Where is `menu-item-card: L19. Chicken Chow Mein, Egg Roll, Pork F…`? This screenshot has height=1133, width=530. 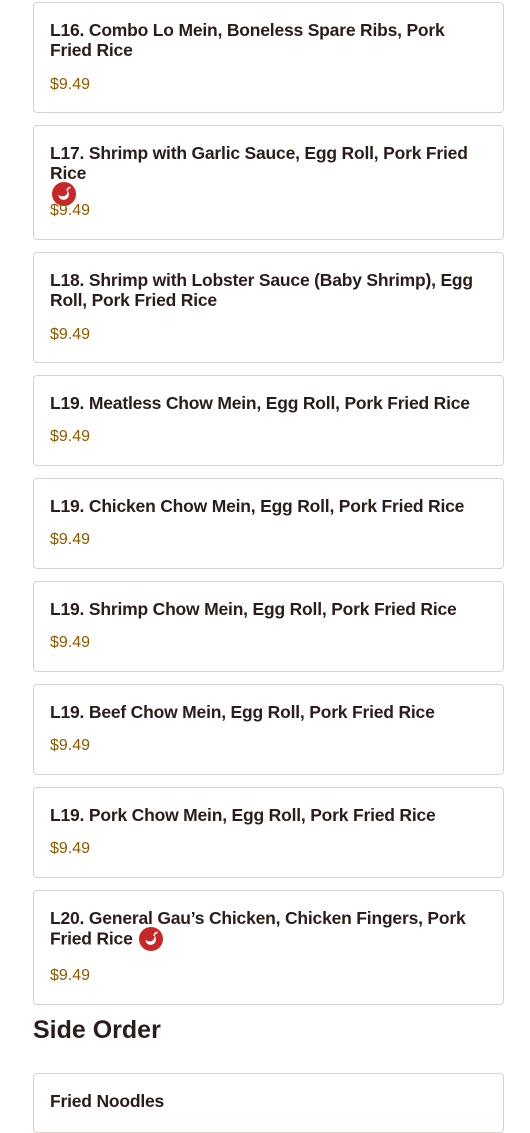
menu-item-card: L19. Chicken Chow Mein, Egg Roll, Pork F… is located at coordinates (268, 523).